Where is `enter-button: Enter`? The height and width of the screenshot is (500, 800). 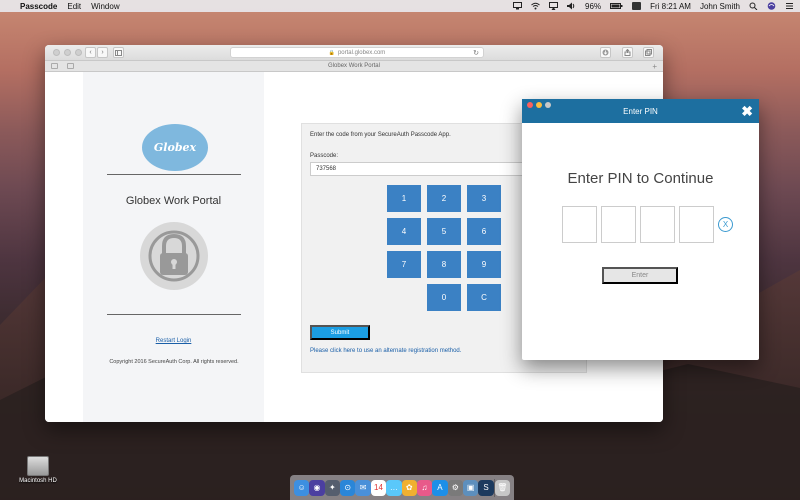 enter-button: Enter is located at coordinates (640, 275).